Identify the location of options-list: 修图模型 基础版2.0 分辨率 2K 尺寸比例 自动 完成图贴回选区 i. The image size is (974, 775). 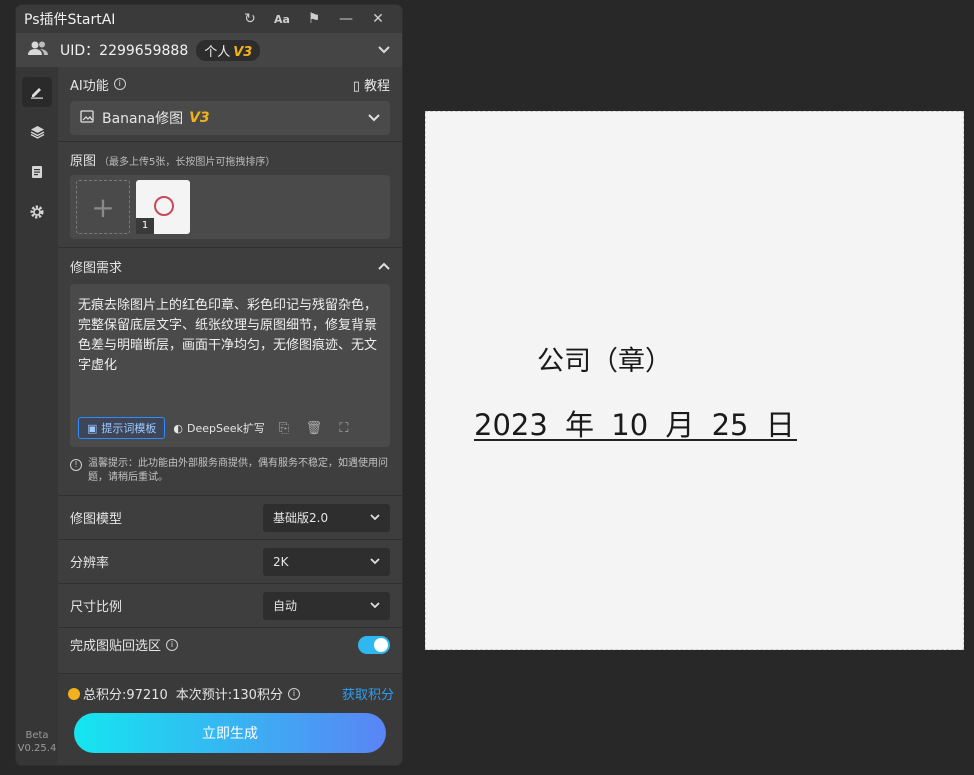
(230, 578).